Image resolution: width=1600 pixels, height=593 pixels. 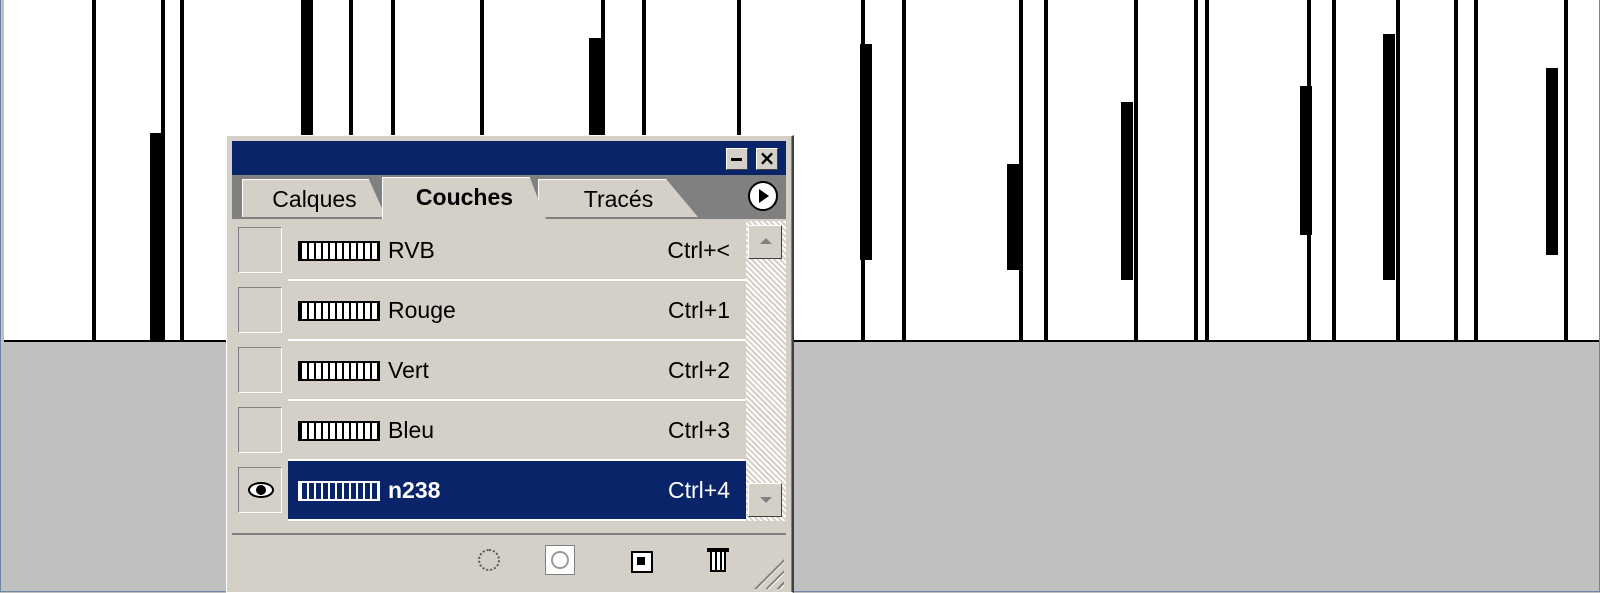 What do you see at coordinates (509, 158) in the screenshot?
I see `palette-title-bar: ×` at bounding box center [509, 158].